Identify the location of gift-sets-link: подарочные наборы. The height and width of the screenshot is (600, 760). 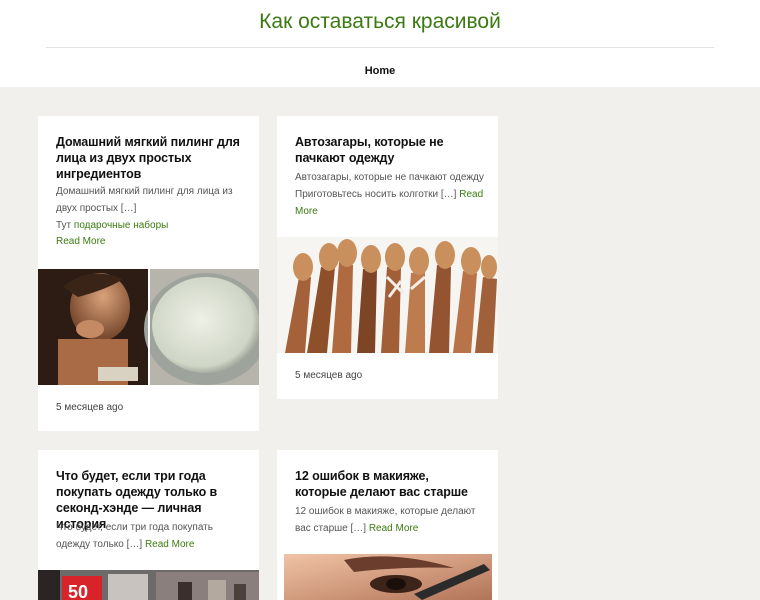
(121, 225).